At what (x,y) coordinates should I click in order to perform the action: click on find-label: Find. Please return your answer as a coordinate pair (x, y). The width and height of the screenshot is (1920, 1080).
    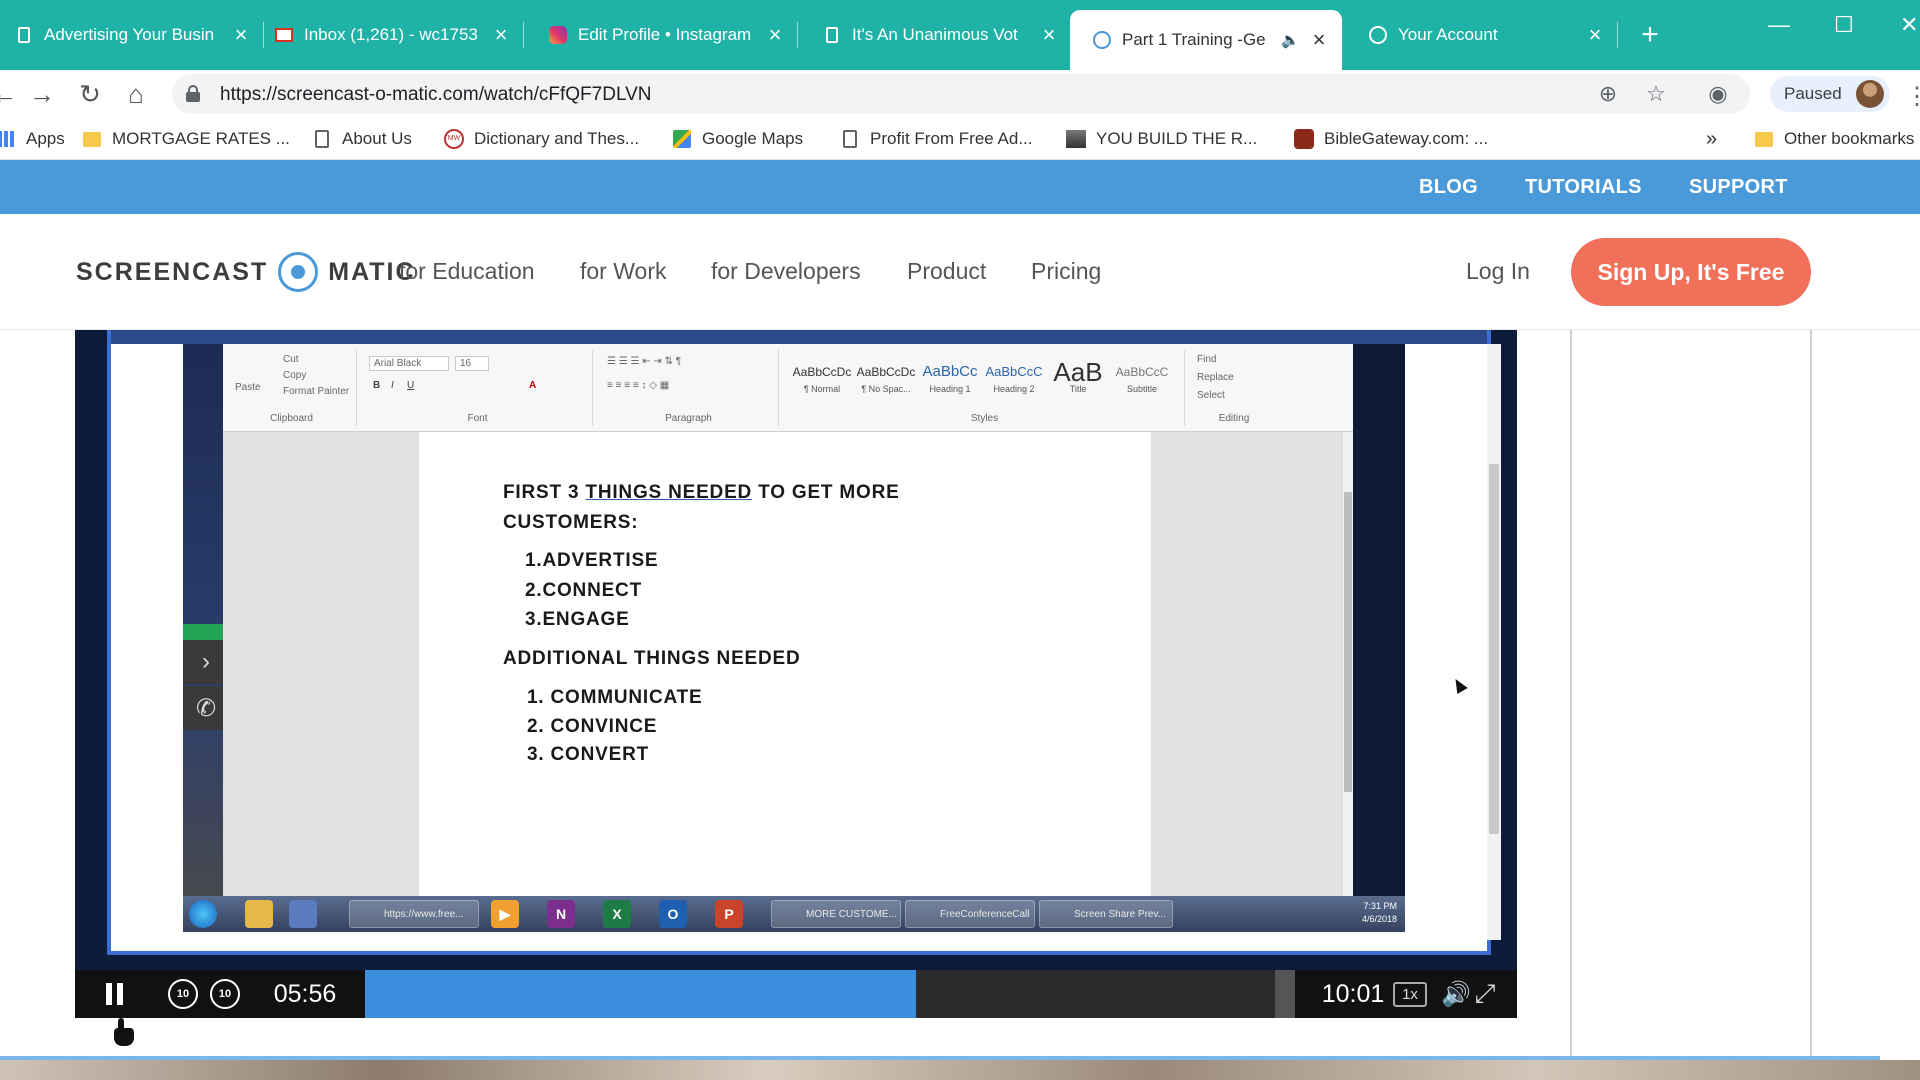
    Looking at the image, I should click on (1207, 359).